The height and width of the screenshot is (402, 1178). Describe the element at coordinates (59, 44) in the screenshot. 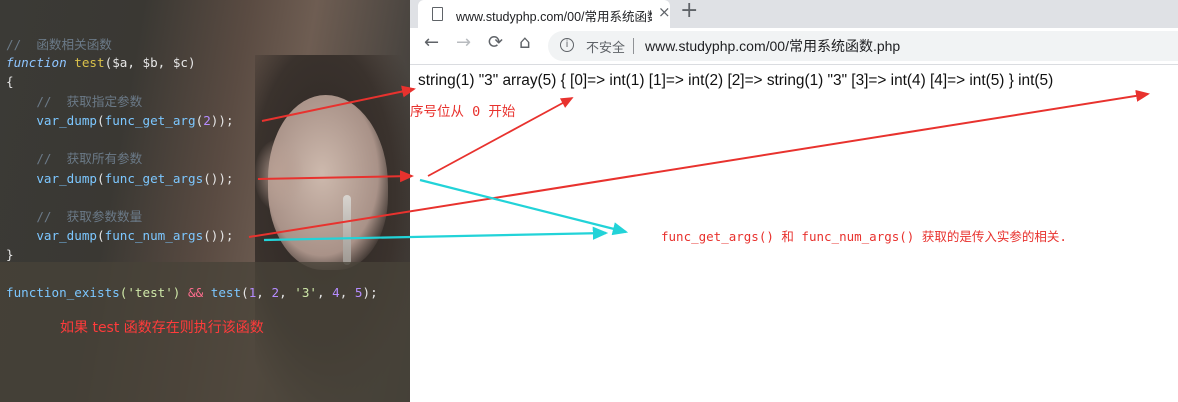

I see `code-line-comment: // 函数相关函数` at that location.